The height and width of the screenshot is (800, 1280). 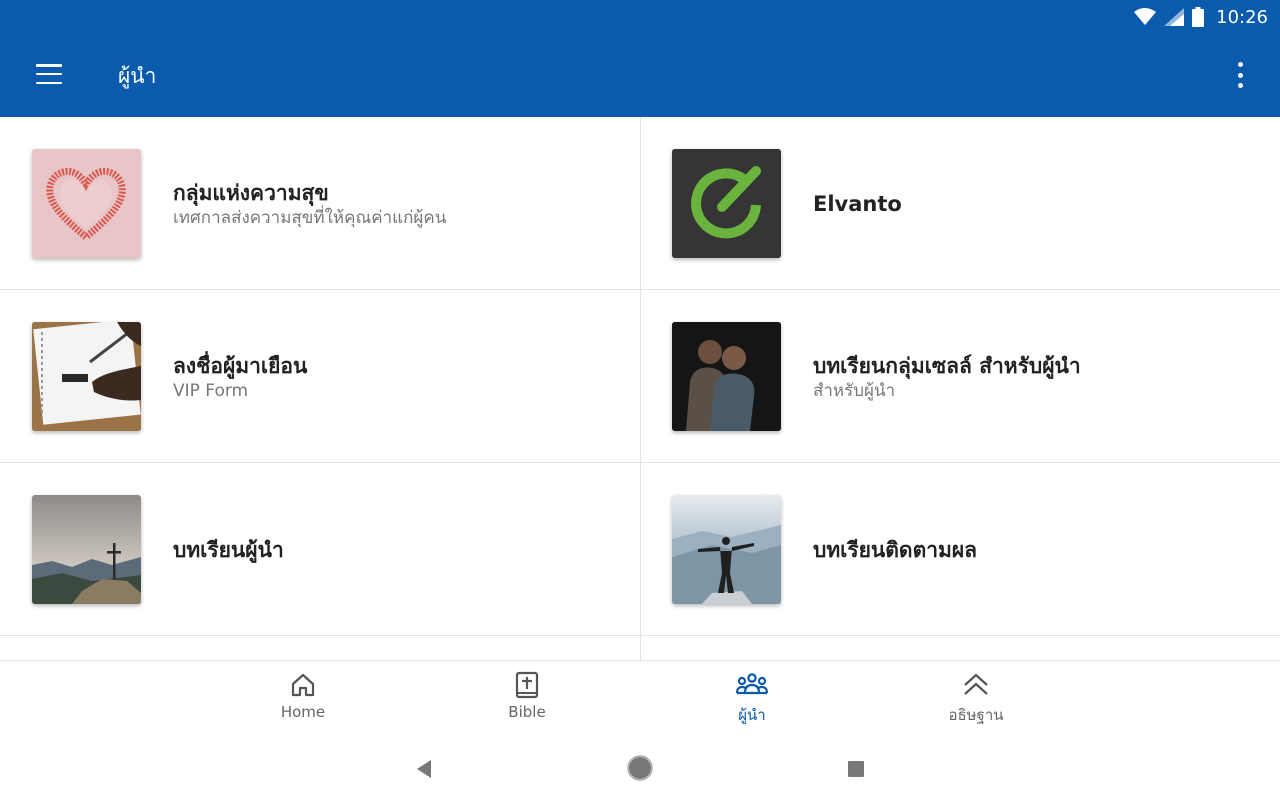 I want to click on nav-home-label: Home, so click(x=303, y=712).